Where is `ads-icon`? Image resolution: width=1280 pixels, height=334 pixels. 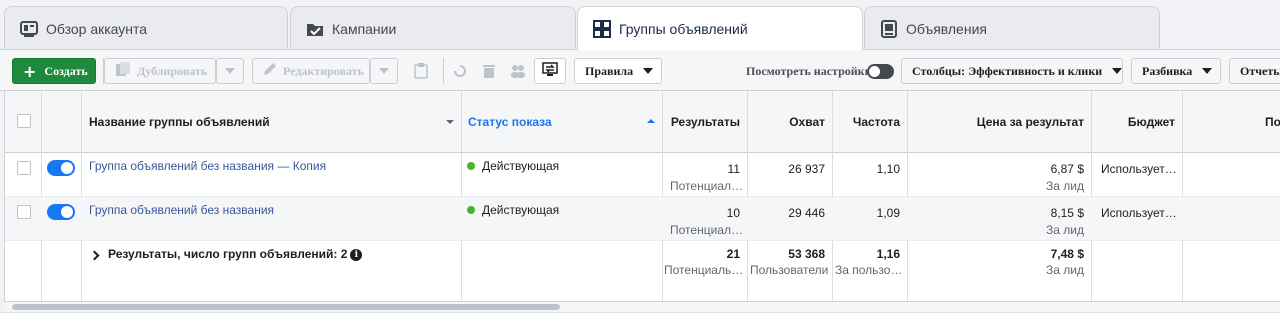 ads-icon is located at coordinates (889, 29).